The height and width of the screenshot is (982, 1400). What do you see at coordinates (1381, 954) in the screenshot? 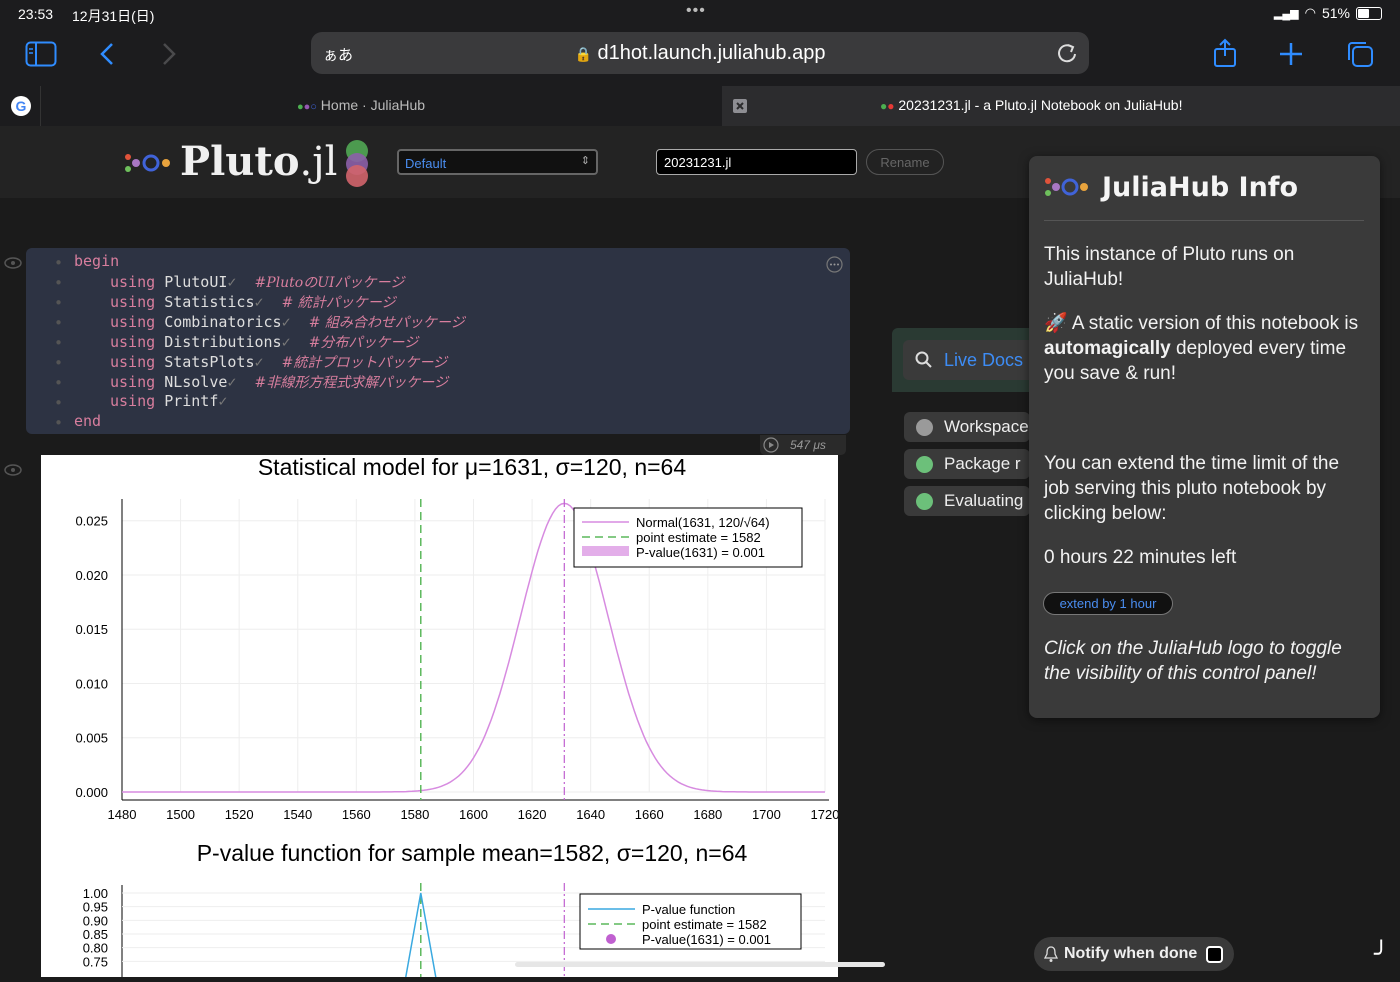
I see `pencil-icon: ╯` at bounding box center [1381, 954].